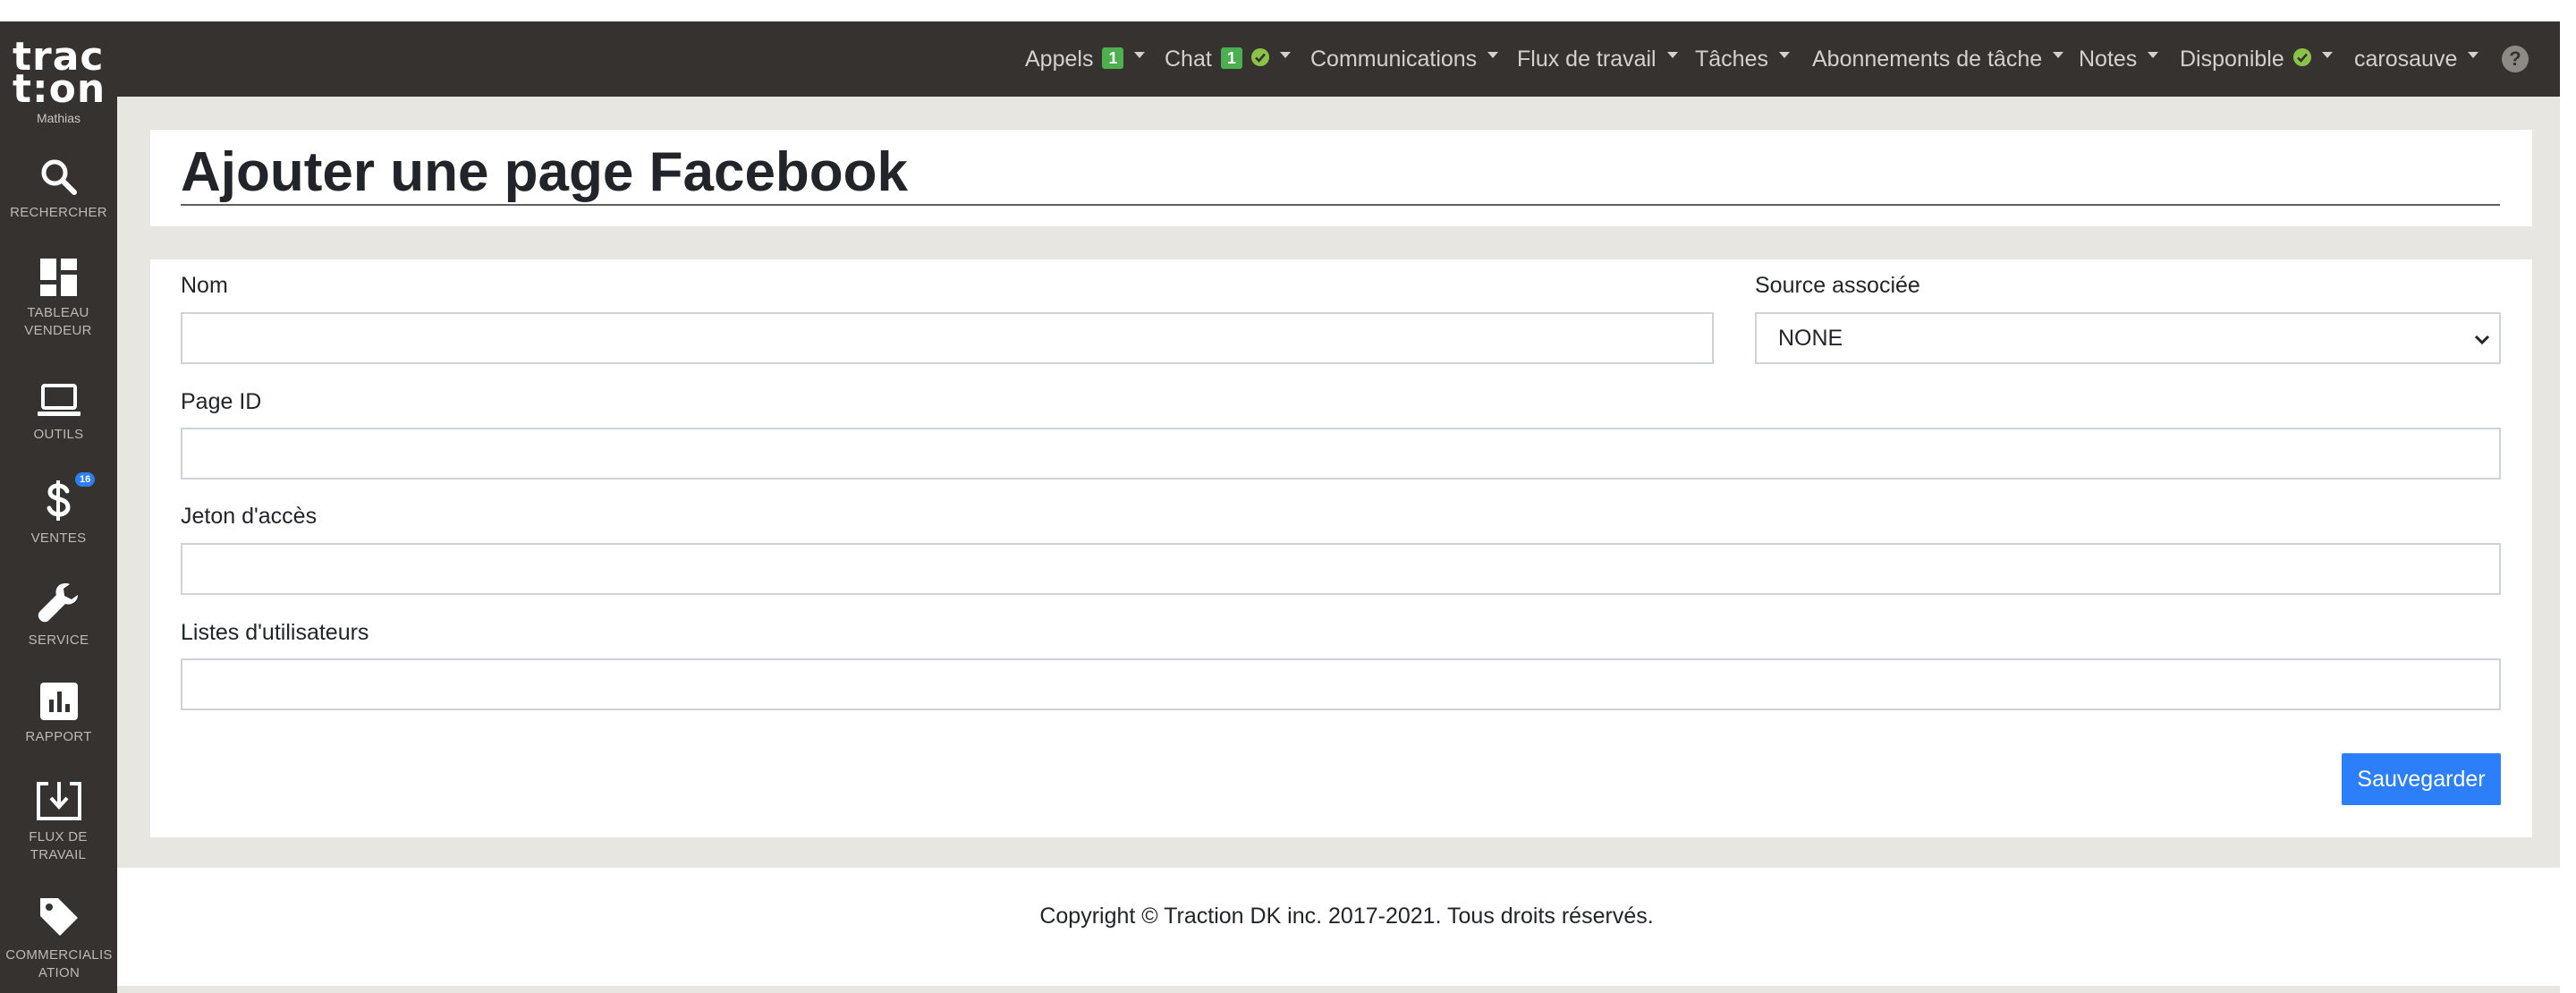 The image size is (2576, 993). I want to click on sidebar-label: FLUX DE TRAVAIL, so click(58, 845).